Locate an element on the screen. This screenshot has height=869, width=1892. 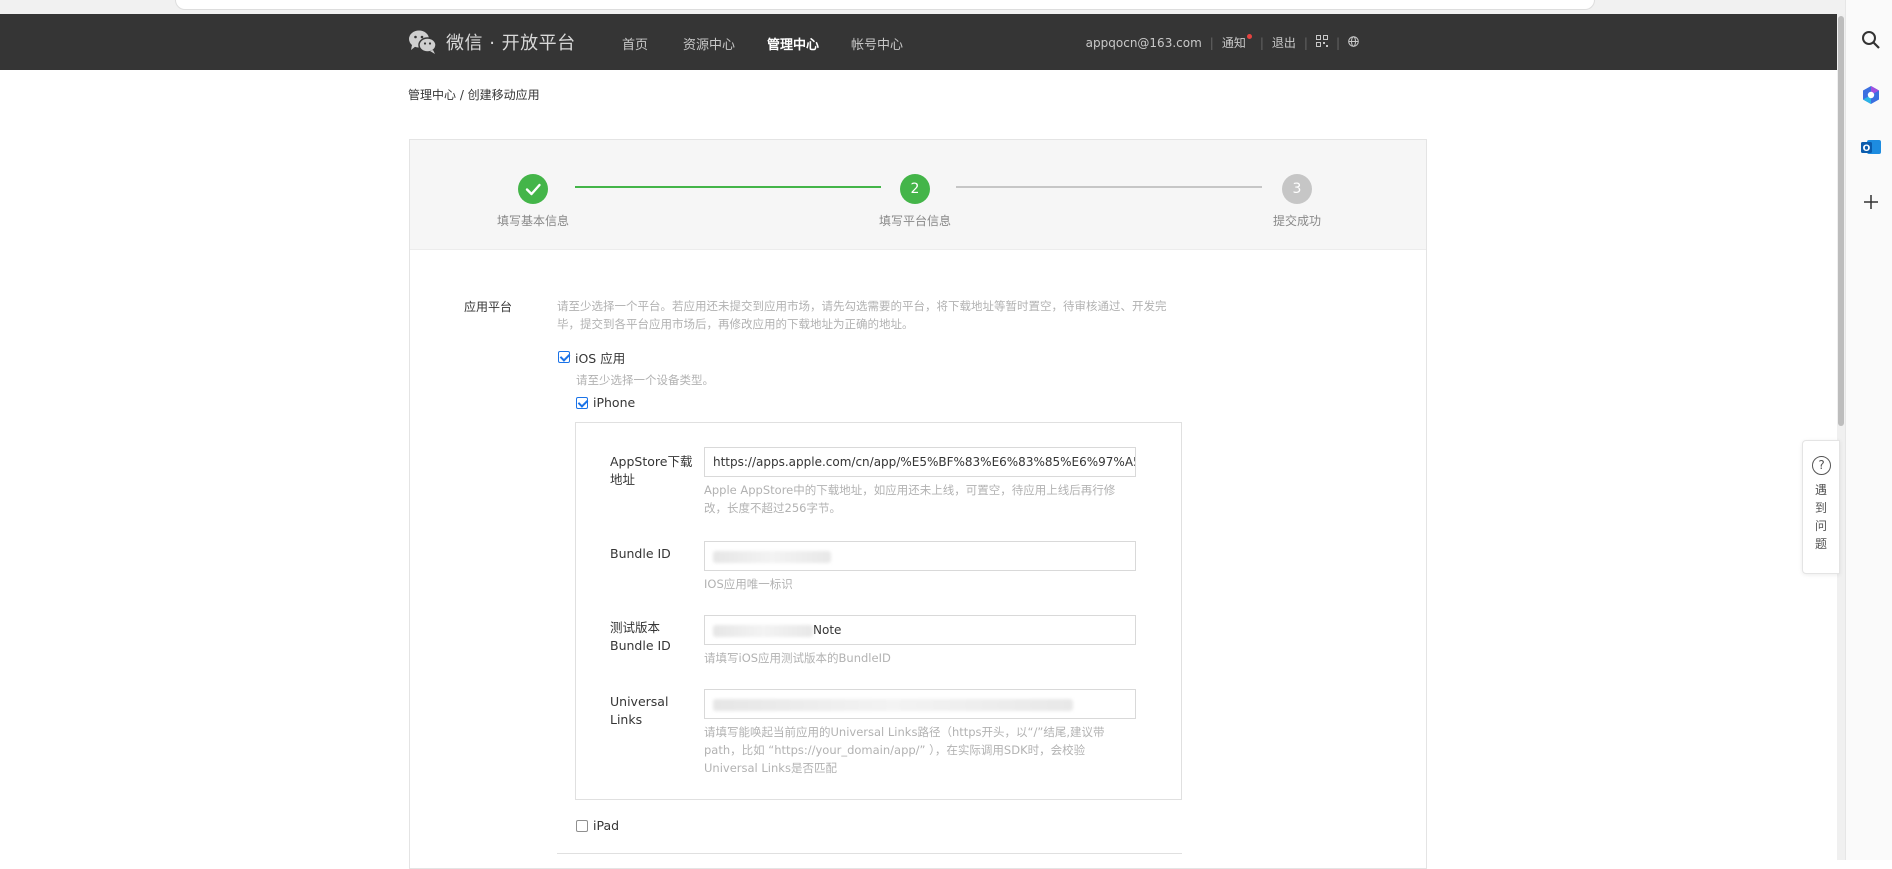
progress-steps: 填写基本信息 2 填写平台信息 3 提交成功 is located at coordinates (918, 195).